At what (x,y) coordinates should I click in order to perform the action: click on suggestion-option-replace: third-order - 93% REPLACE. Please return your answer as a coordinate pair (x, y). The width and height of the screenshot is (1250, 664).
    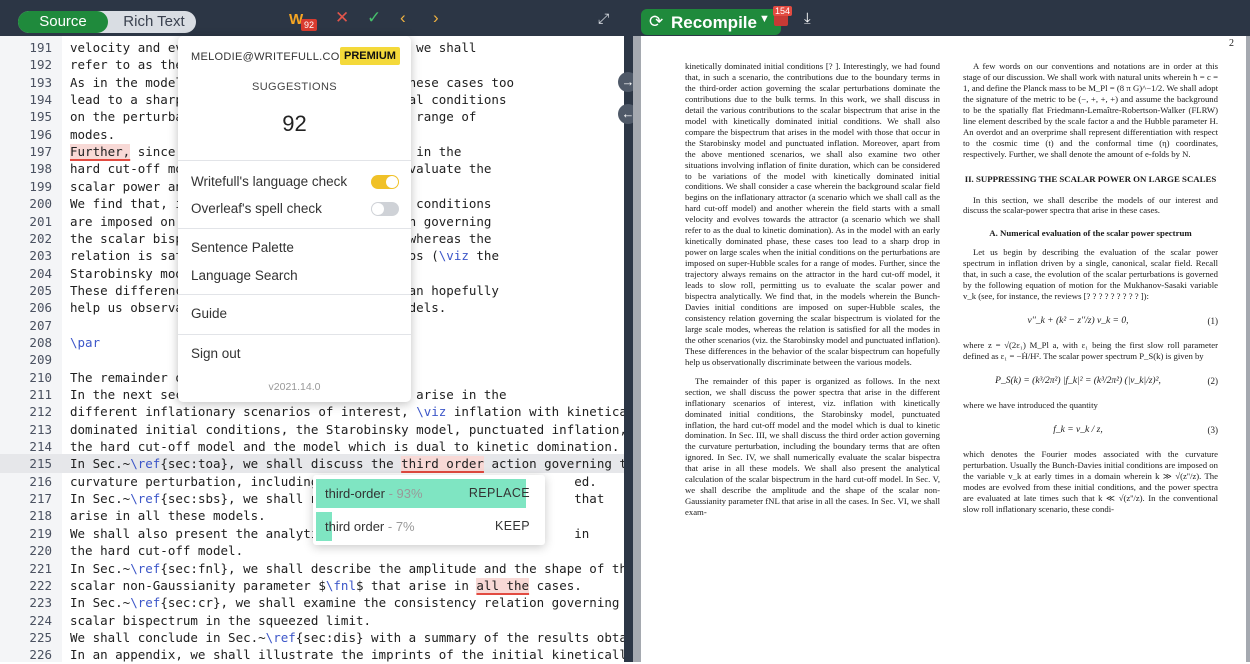
    Looking at the image, I should click on (429, 493).